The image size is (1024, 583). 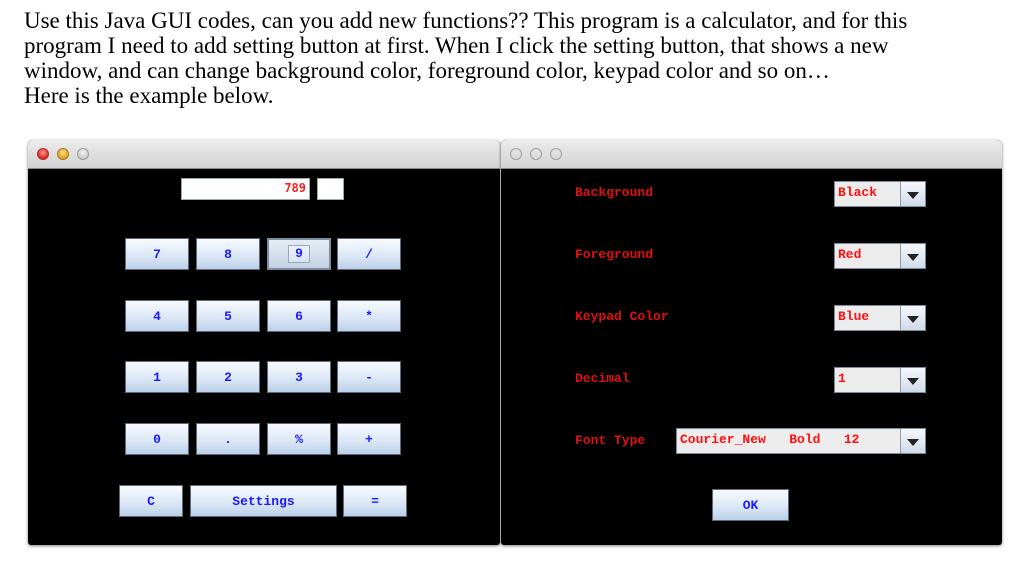 What do you see at coordinates (850, 254) in the screenshot?
I see `foreground-select-value: Red` at bounding box center [850, 254].